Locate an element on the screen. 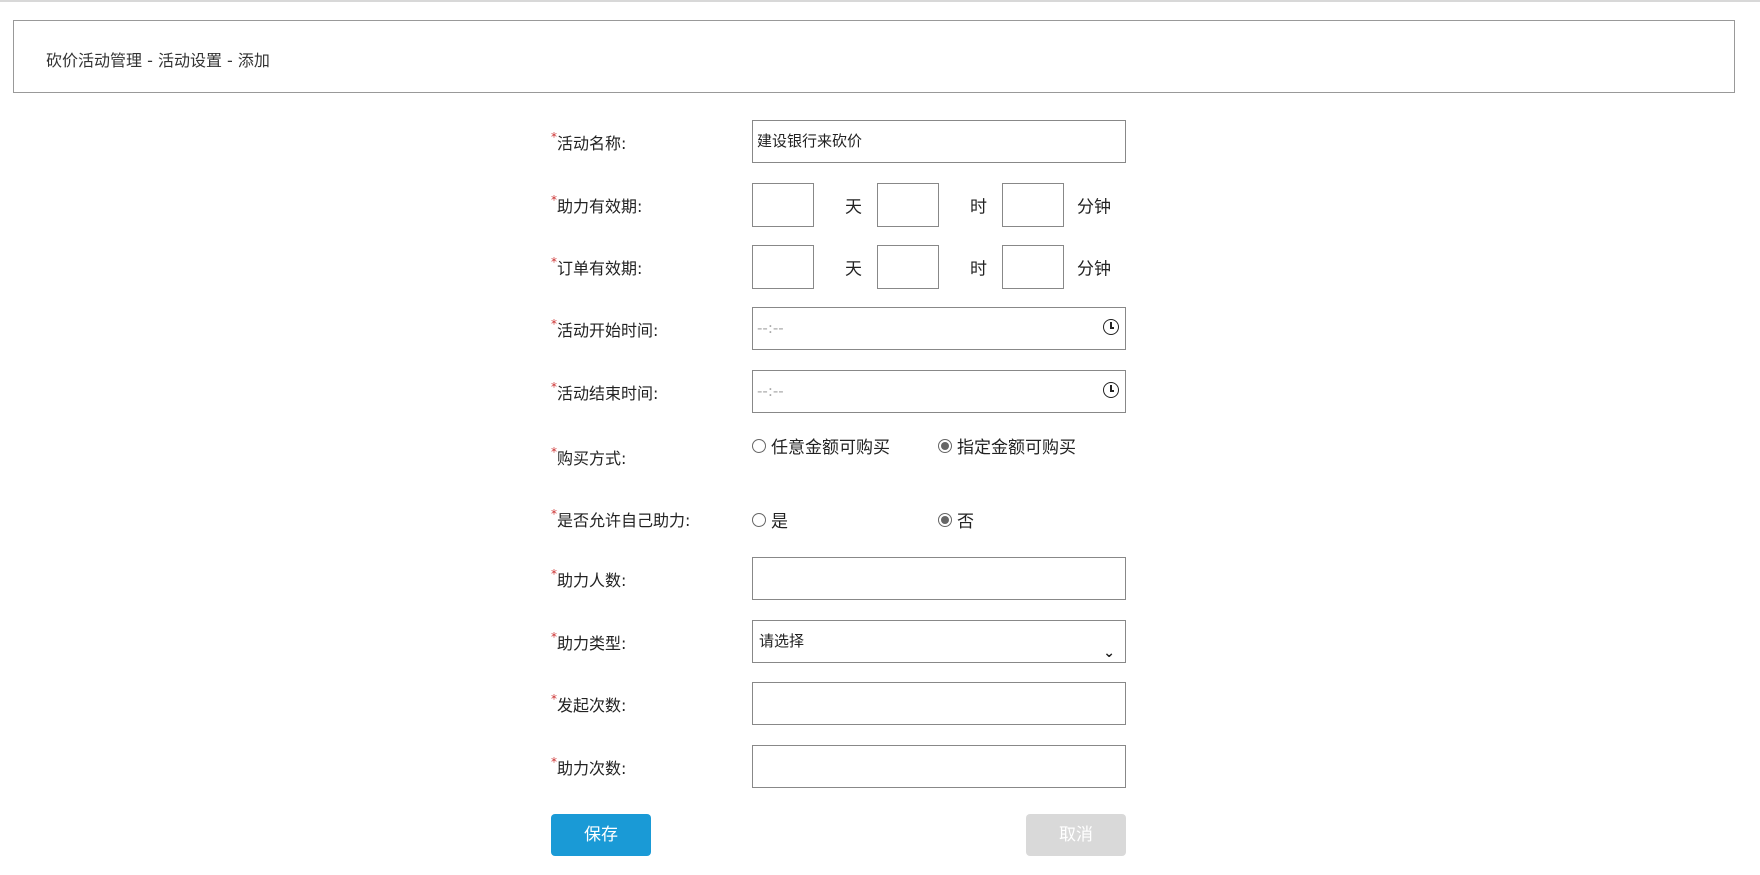  radio-fixed-amount: 指定金额可购买 is located at coordinates (1007, 445).